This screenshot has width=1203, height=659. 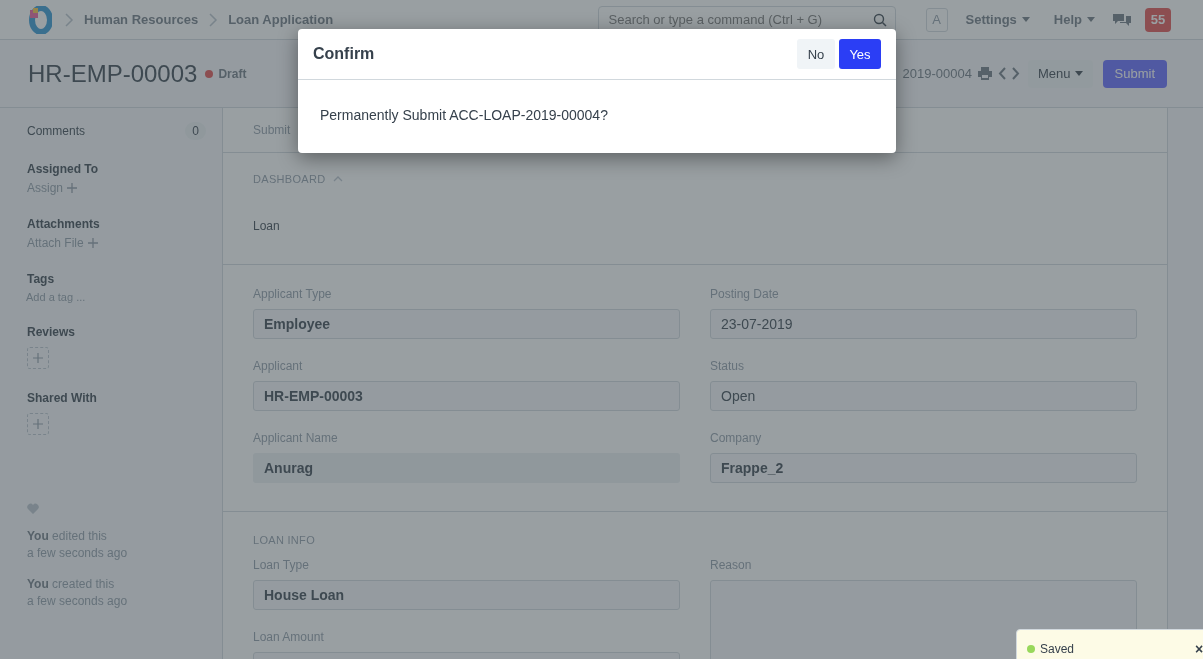 I want to click on input-field: House Loan, so click(x=466, y=595).